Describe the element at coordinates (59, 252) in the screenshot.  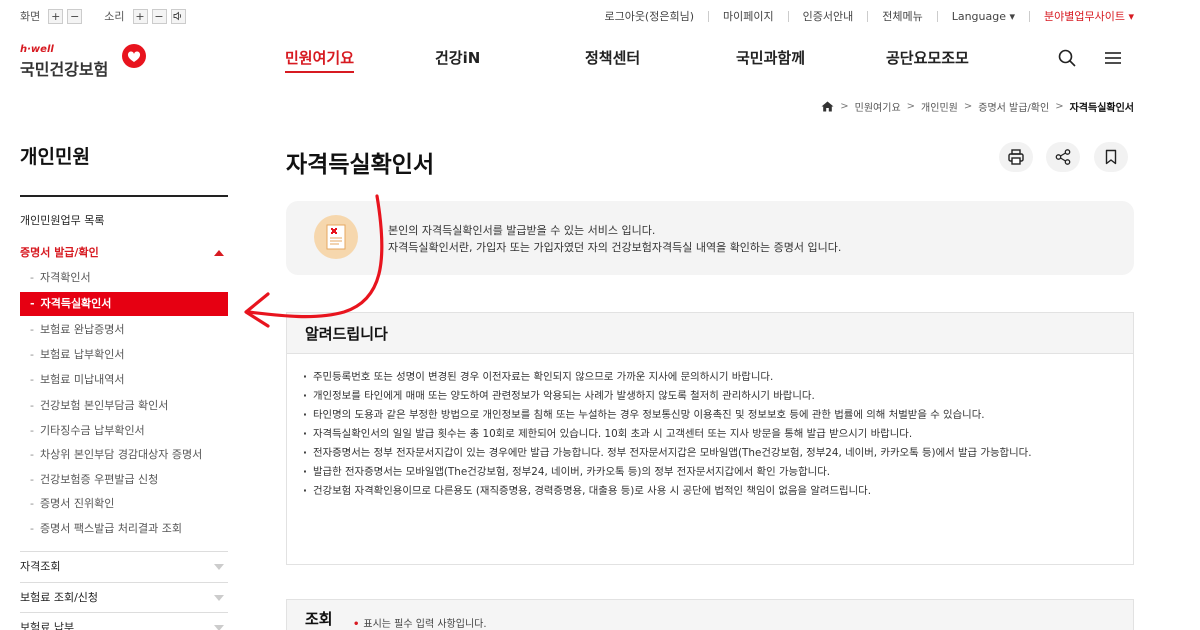
I see `sidebar-item-label: 증명서 발급/확인` at that location.